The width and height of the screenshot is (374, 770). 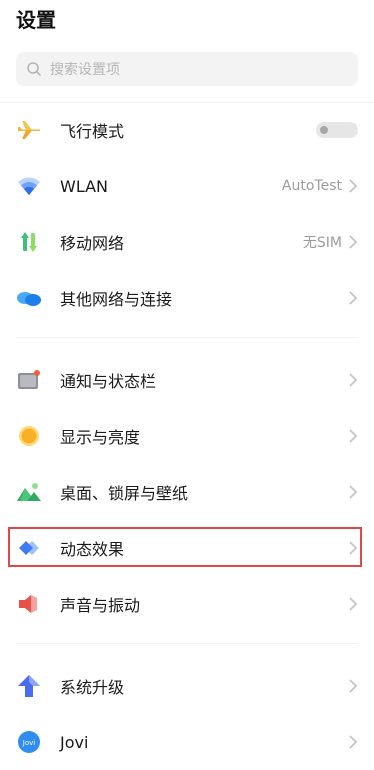 I want to click on jovi-icon: Jovi, so click(x=29, y=742).